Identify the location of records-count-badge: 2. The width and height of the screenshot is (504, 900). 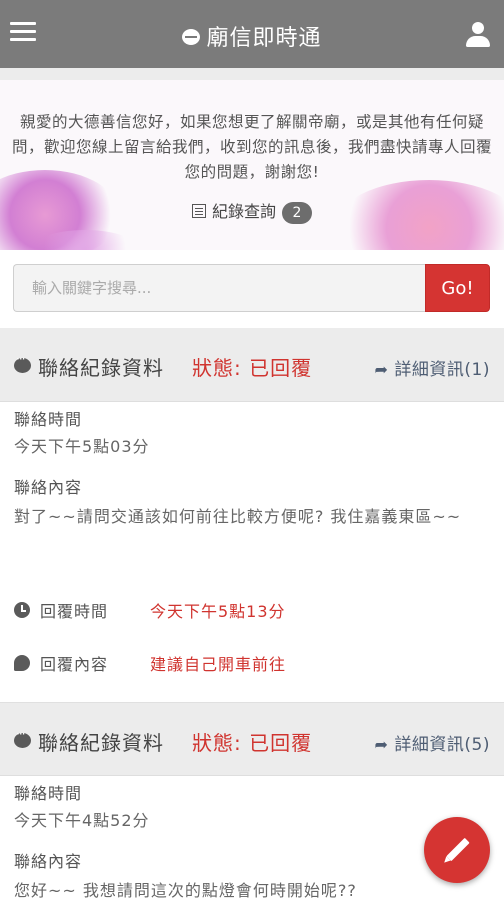
(297, 213).